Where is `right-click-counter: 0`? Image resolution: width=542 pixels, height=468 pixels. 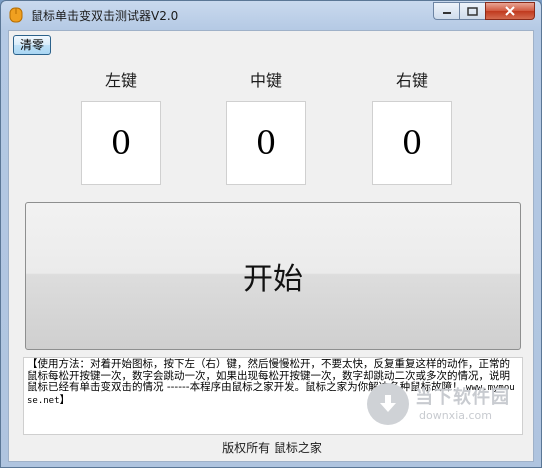
right-click-counter: 0 is located at coordinates (412, 143).